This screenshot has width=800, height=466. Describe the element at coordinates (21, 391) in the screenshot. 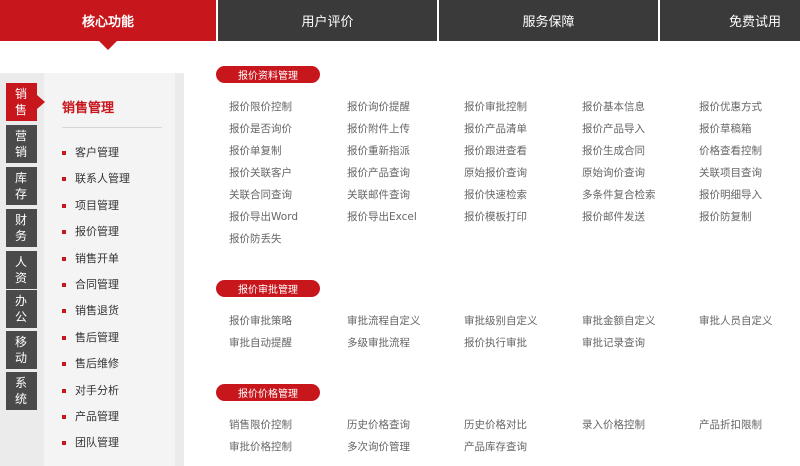

I see `side-tab-system: 系 统` at that location.